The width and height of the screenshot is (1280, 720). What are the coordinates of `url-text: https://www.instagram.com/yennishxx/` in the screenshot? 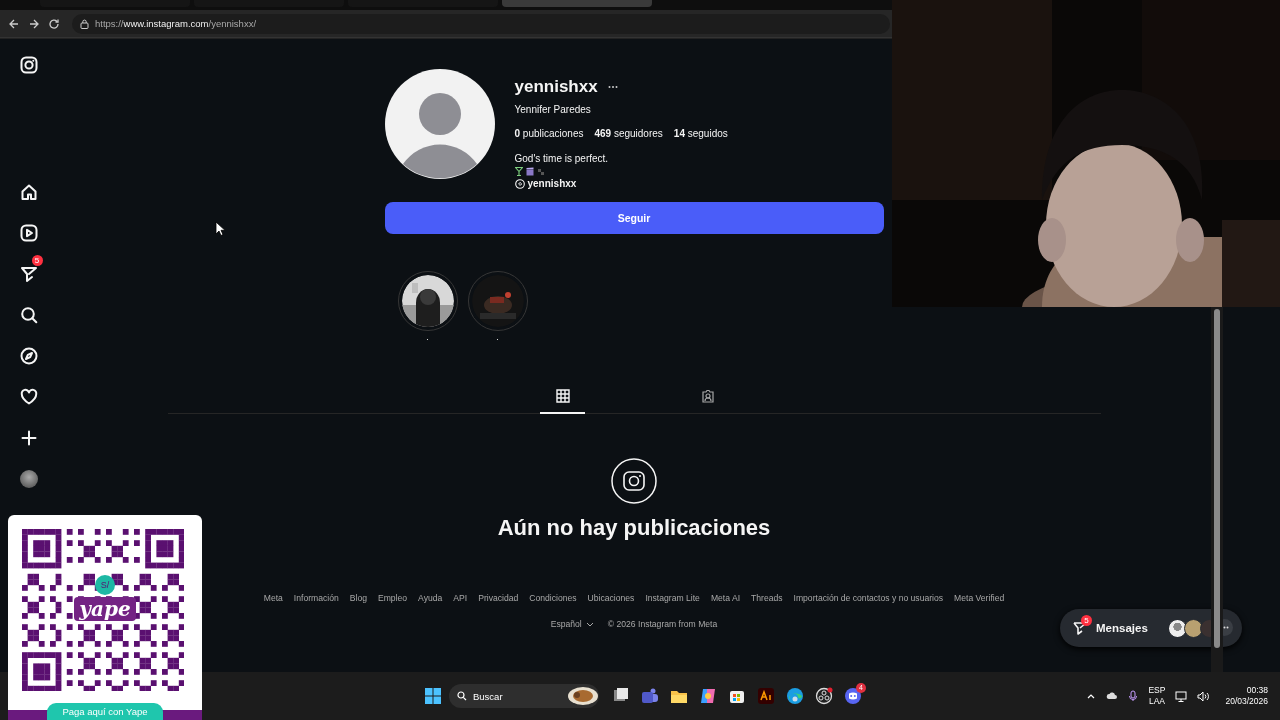 It's located at (176, 23).